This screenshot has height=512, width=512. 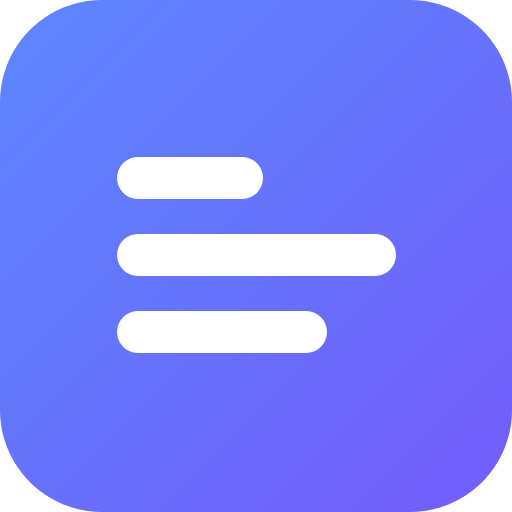 I want to click on middle-line-icon, so click(x=256, y=255).